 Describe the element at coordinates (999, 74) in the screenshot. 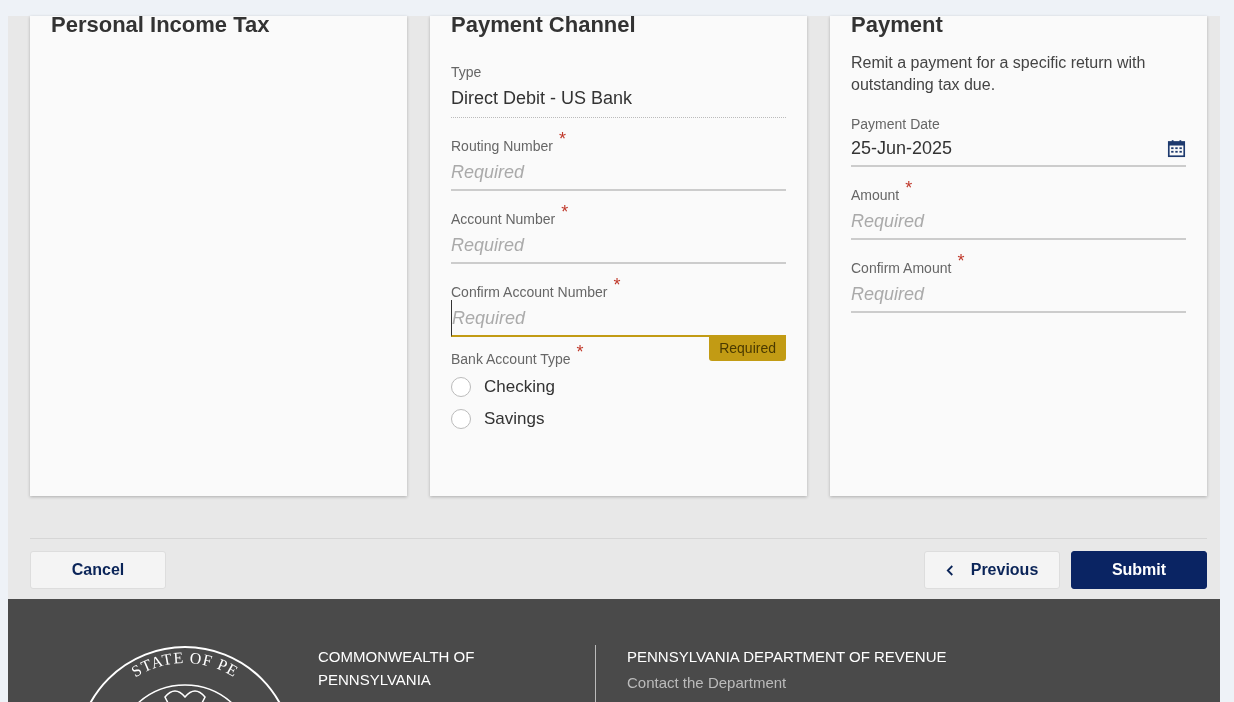

I see `card-description: Remit a payment for a specific return with outstanding tax due.` at that location.